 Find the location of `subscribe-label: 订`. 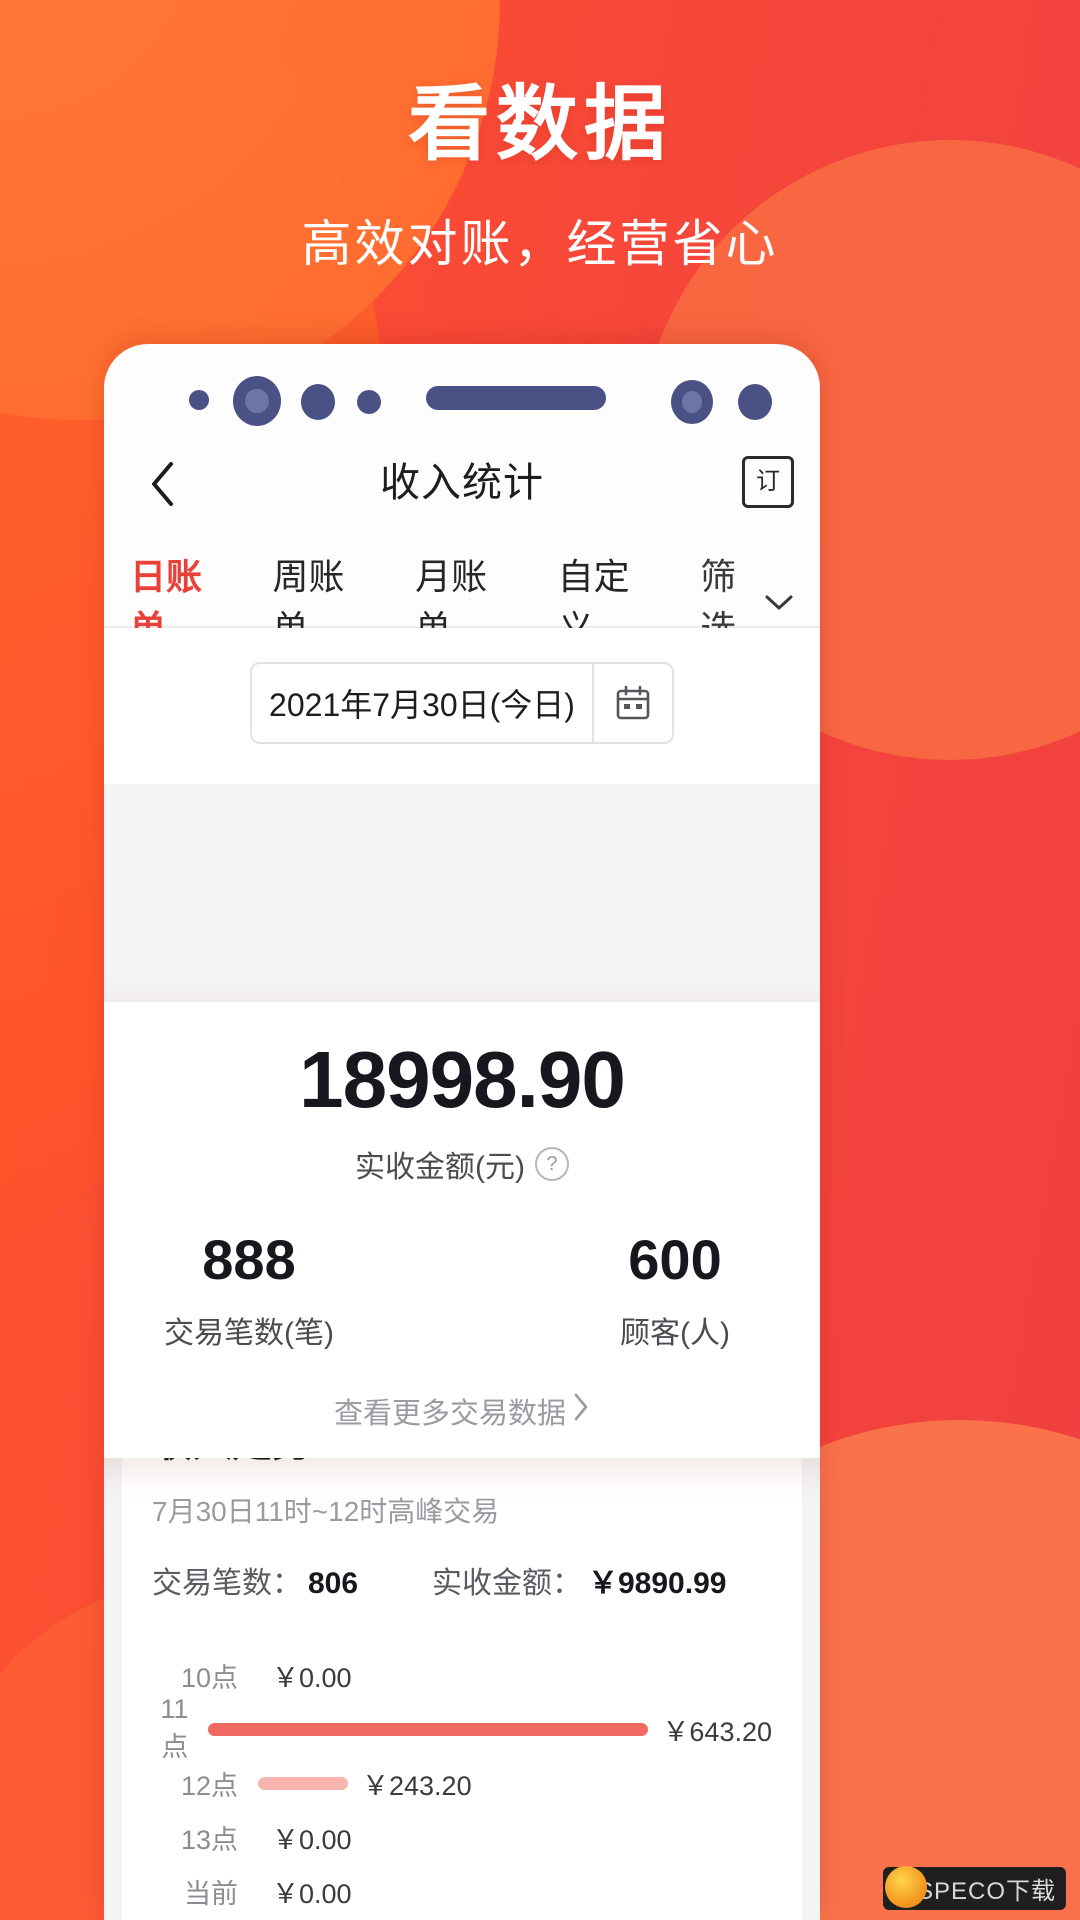

subscribe-label: 订 is located at coordinates (768, 481).